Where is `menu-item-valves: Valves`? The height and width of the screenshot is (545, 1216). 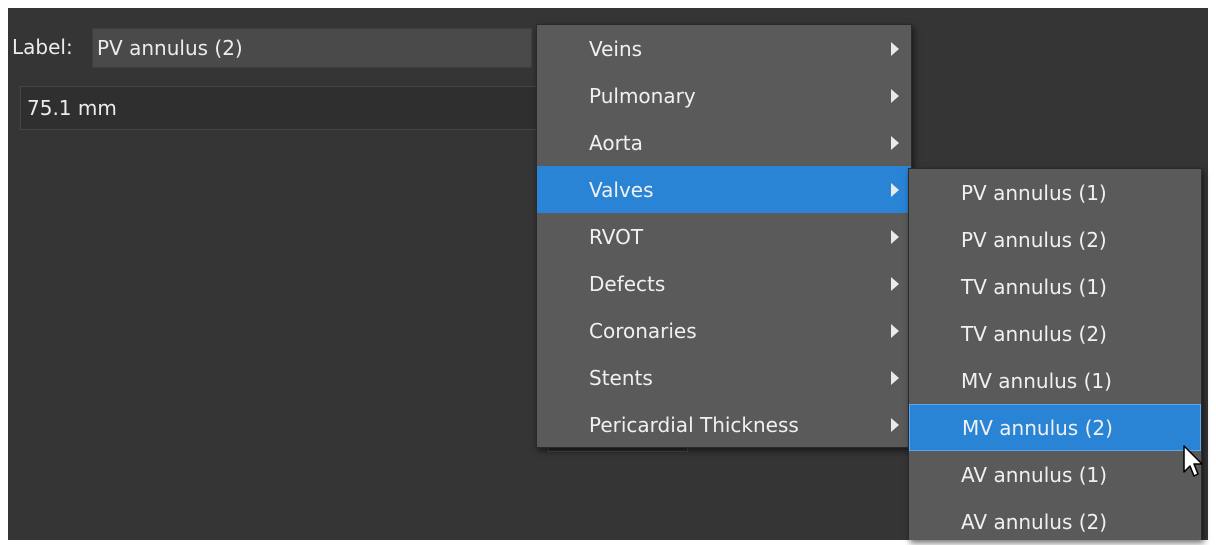
menu-item-valves: Valves is located at coordinates (724, 189).